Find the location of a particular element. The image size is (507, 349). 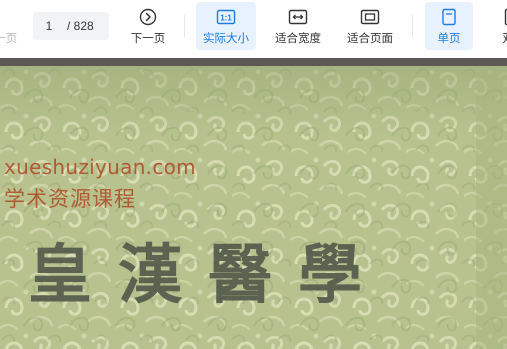

single-page-button: 单页 is located at coordinates (449, 26).